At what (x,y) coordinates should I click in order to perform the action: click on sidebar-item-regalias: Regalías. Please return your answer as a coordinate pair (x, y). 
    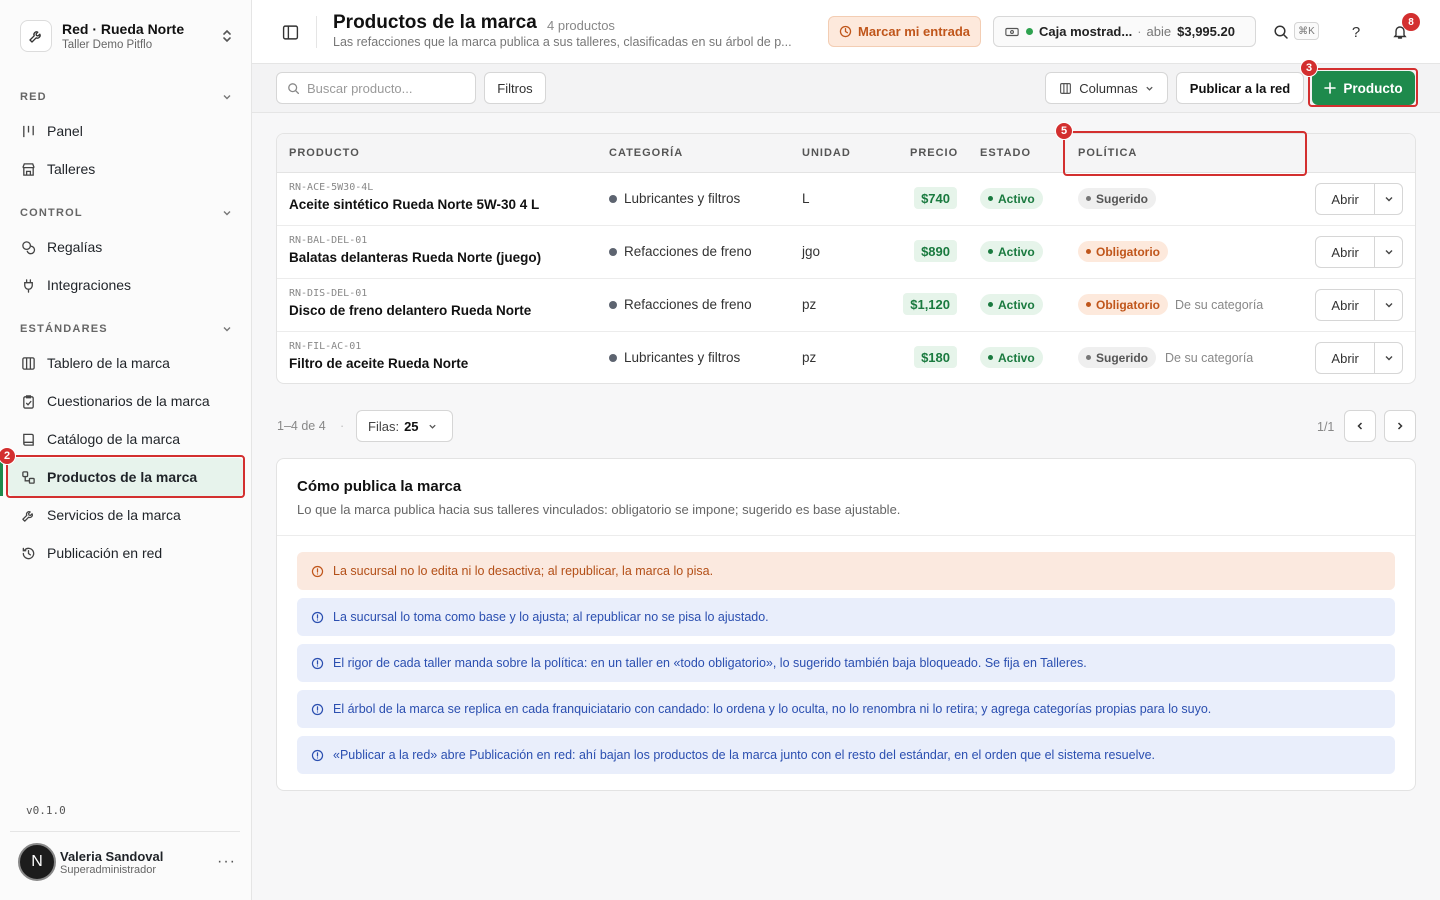
    Looking at the image, I should click on (126, 247).